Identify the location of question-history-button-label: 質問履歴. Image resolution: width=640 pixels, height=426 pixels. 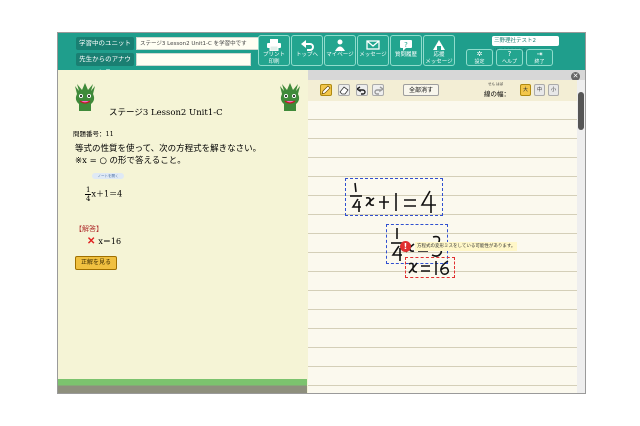
(405, 55).